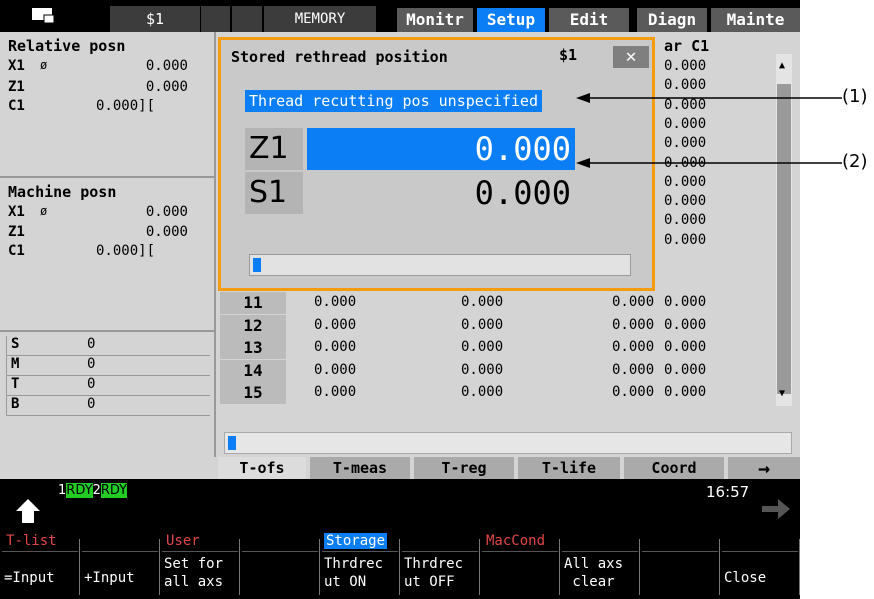 Image resolution: width=874 pixels, height=599 pixels. Describe the element at coordinates (784, 239) in the screenshot. I see `scroll-thumb` at that location.